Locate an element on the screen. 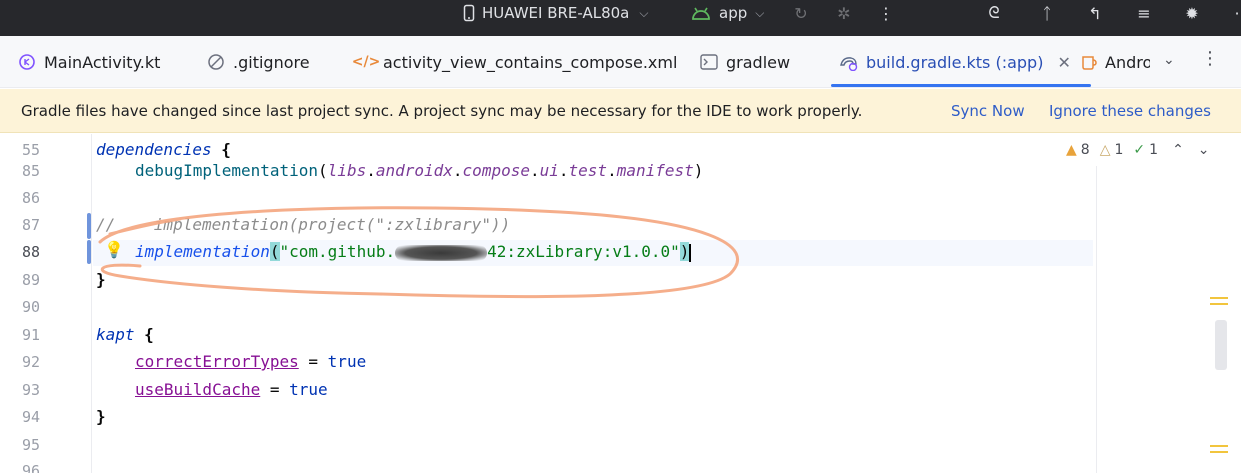  tab-gradlew: gradlew is located at coordinates (744, 62).